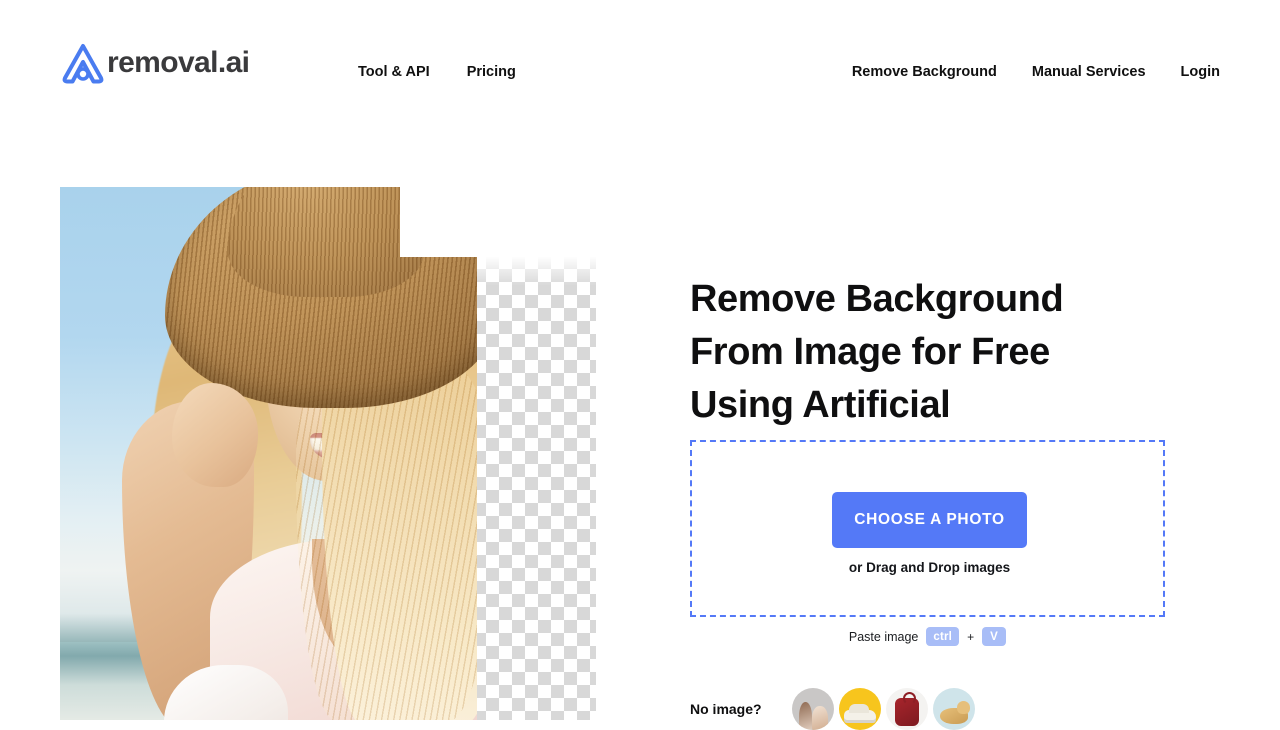 This screenshot has height=730, width=1280. Describe the element at coordinates (994, 636) in the screenshot. I see `key-badge-v: V` at that location.